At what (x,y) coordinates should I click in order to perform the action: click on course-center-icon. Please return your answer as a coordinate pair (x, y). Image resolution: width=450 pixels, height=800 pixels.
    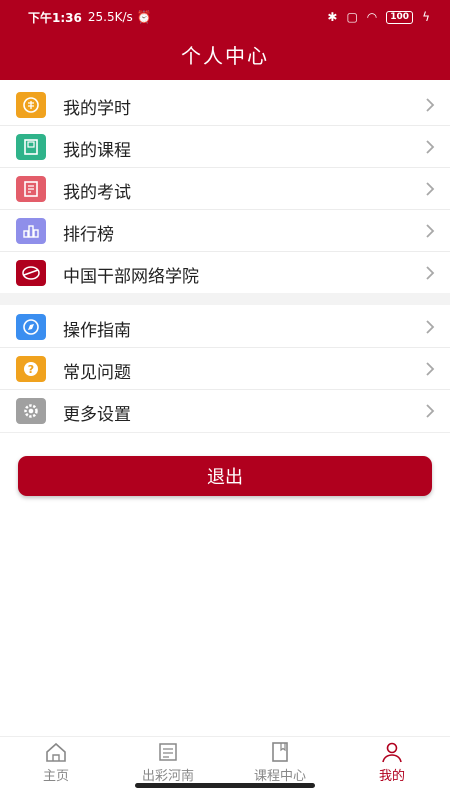
    Looking at the image, I should click on (280, 752).